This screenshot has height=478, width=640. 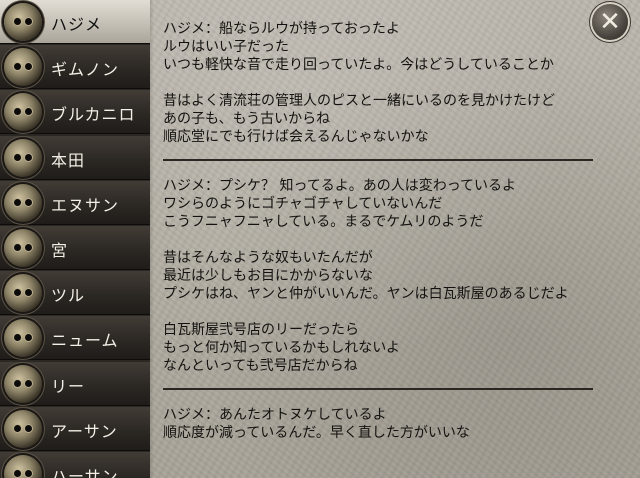 I want to click on character-name: エヌサン, so click(x=85, y=205).